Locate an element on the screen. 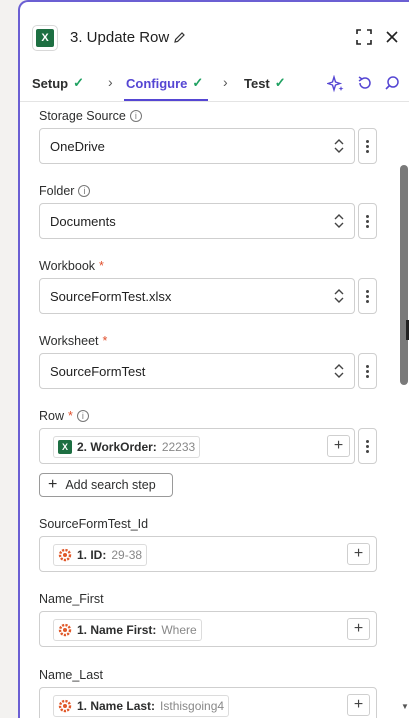  row-field: X 2. WorkOrder: 22233 + is located at coordinates (197, 446).